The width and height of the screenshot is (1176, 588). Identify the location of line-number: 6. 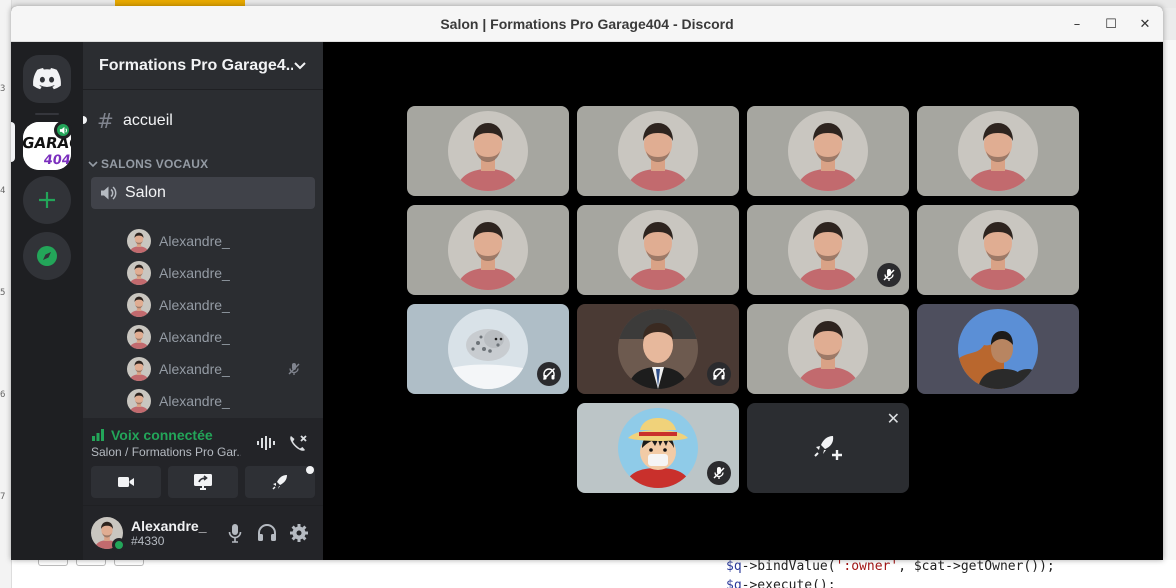
(3, 395).